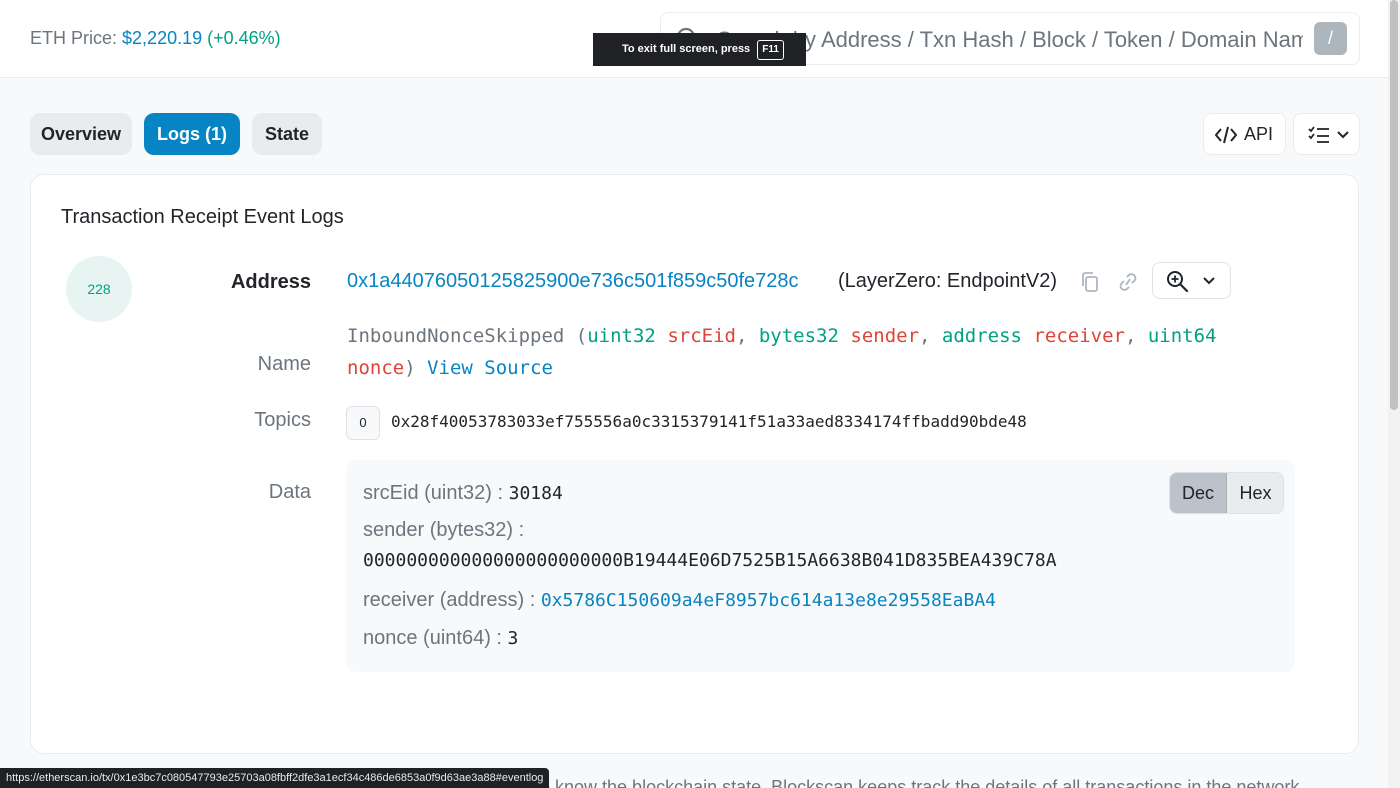 The height and width of the screenshot is (788, 1400). What do you see at coordinates (686, 49) in the screenshot?
I see `fullscreen-tip-text: To exit full screen, press` at bounding box center [686, 49].